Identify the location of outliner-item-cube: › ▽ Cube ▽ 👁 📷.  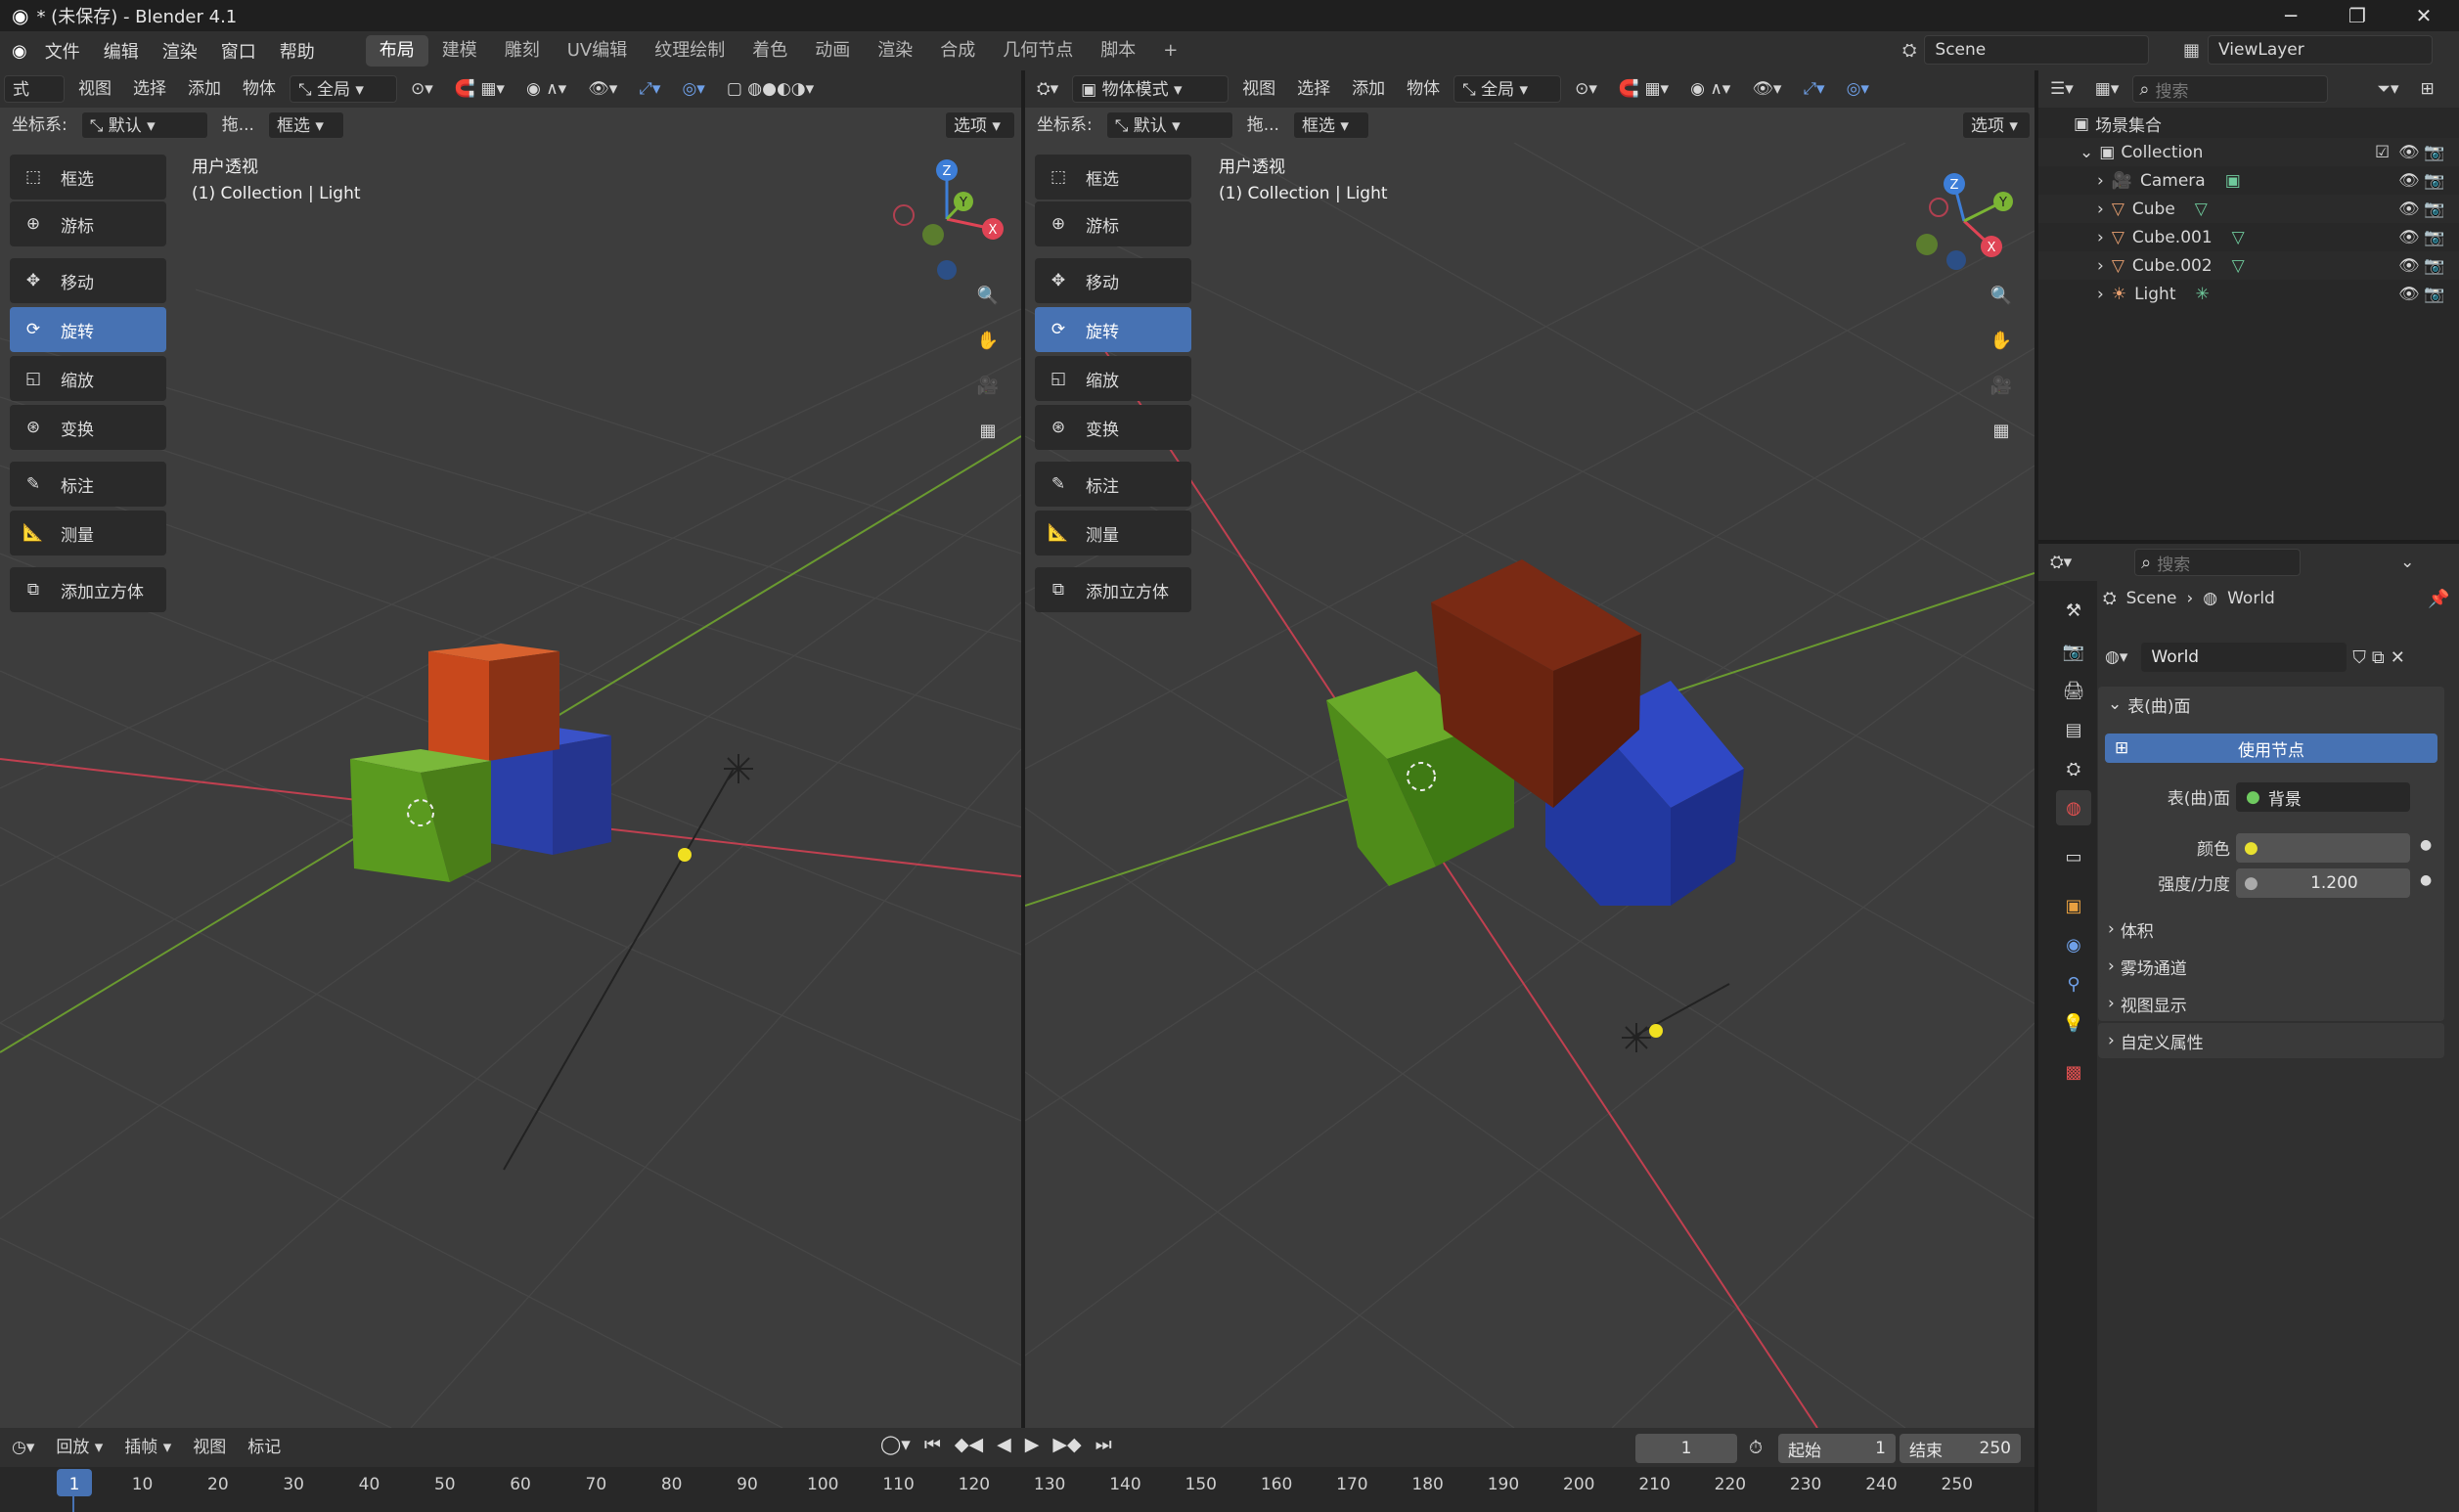
(2248, 209).